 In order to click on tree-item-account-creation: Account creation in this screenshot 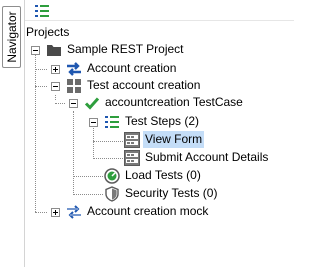, I will do `click(122, 68)`.